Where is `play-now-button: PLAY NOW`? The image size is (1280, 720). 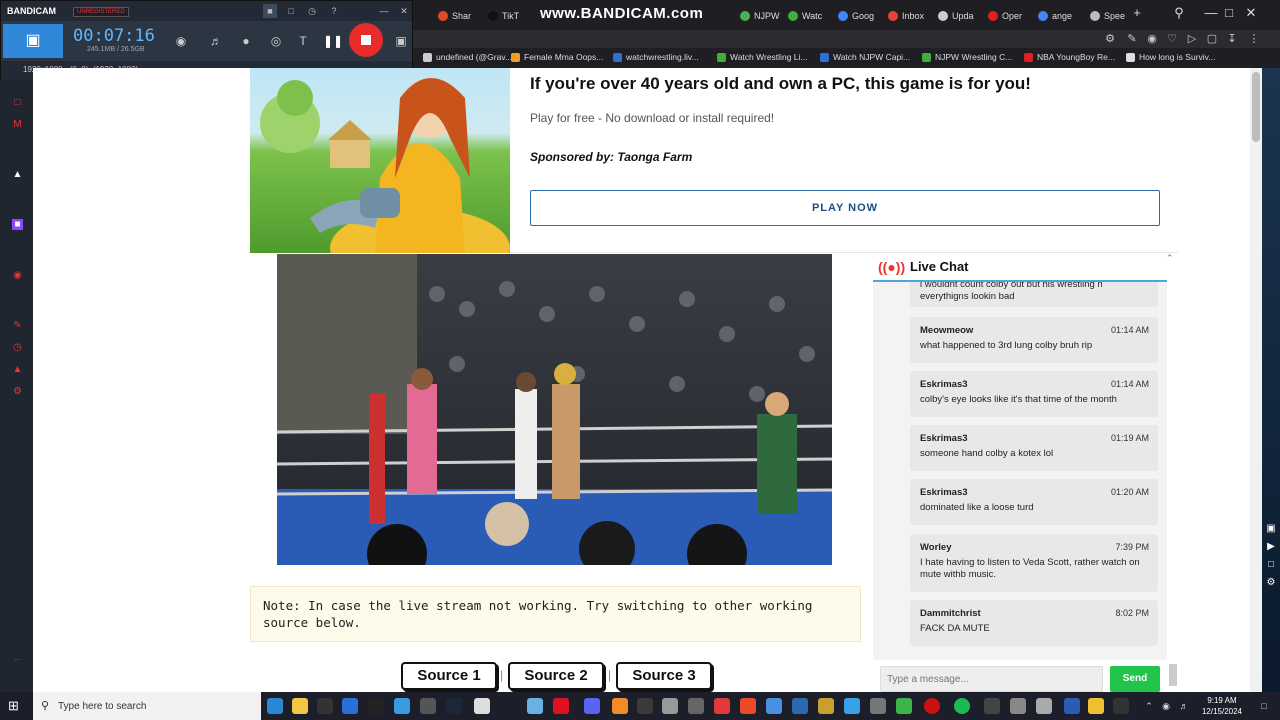 play-now-button: PLAY NOW is located at coordinates (845, 208).